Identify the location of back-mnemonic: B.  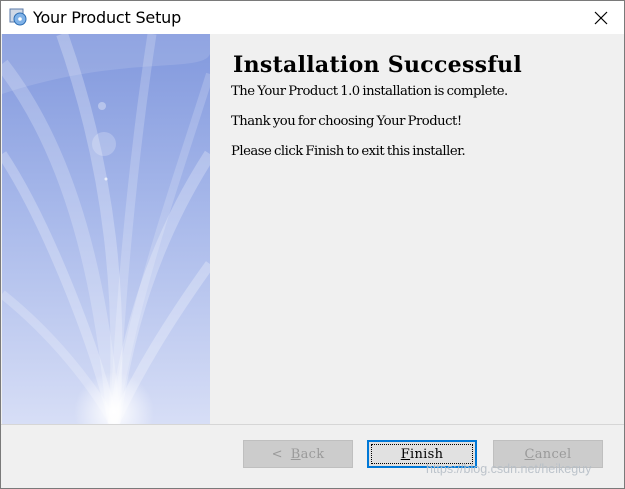
(295, 454).